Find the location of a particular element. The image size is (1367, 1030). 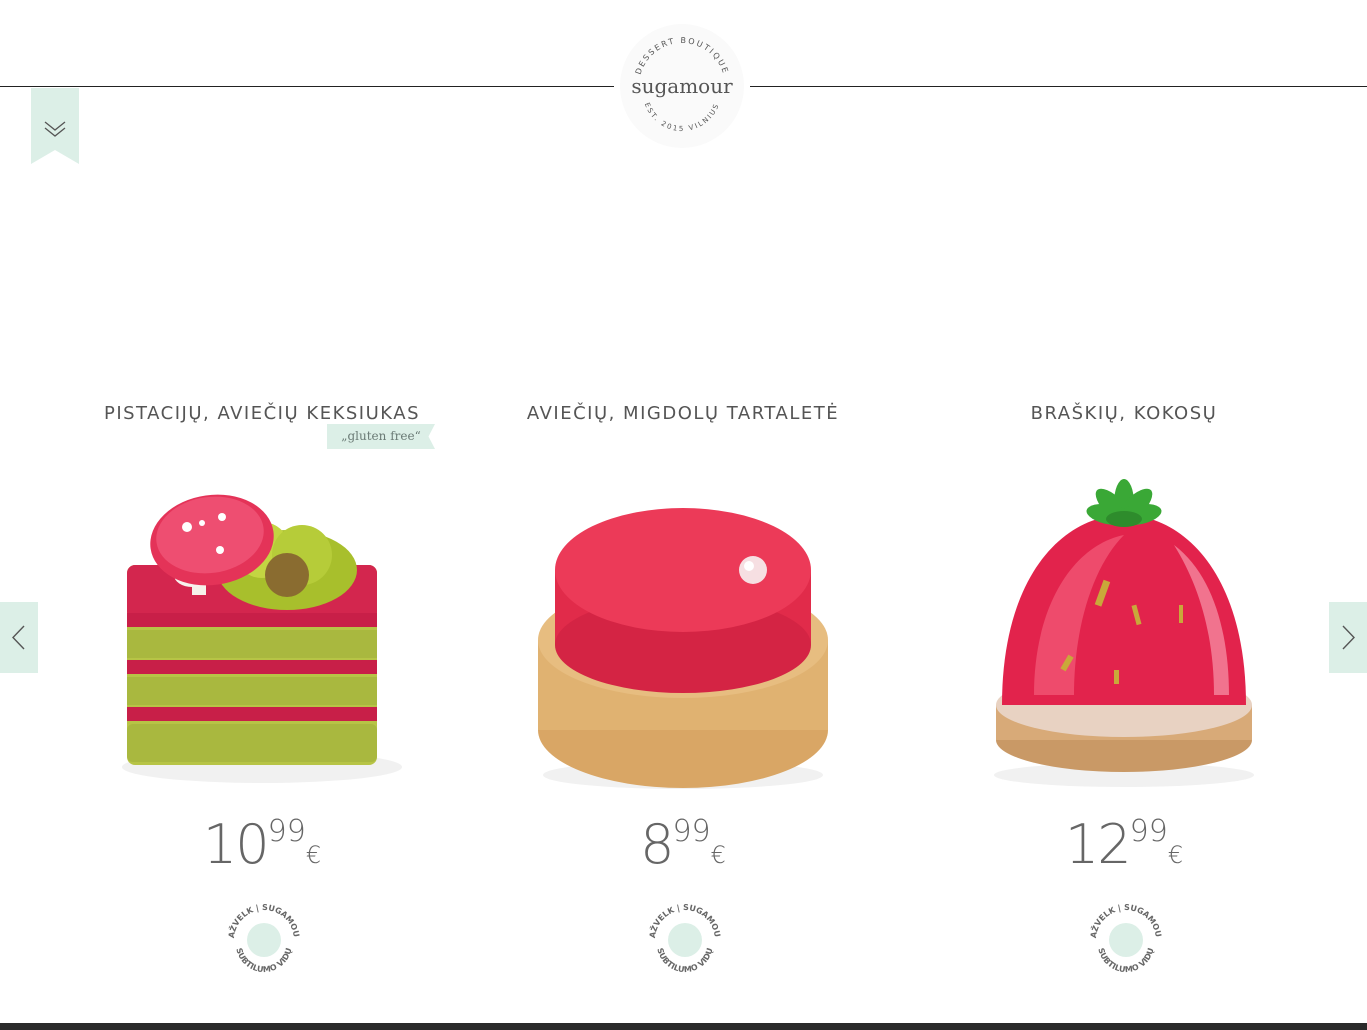

price-integer: 8 is located at coordinates (657, 844).